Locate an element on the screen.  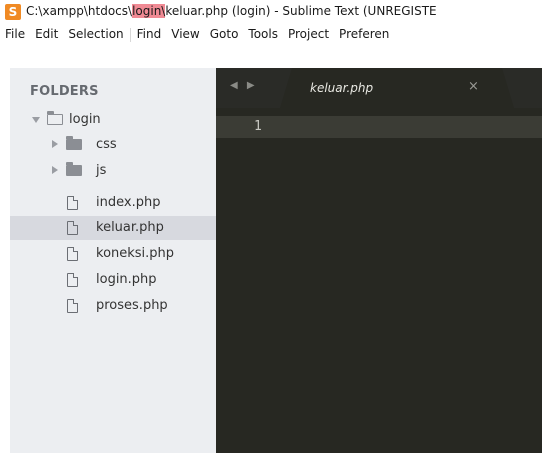
chevron-down-icon is located at coordinates (36, 120).